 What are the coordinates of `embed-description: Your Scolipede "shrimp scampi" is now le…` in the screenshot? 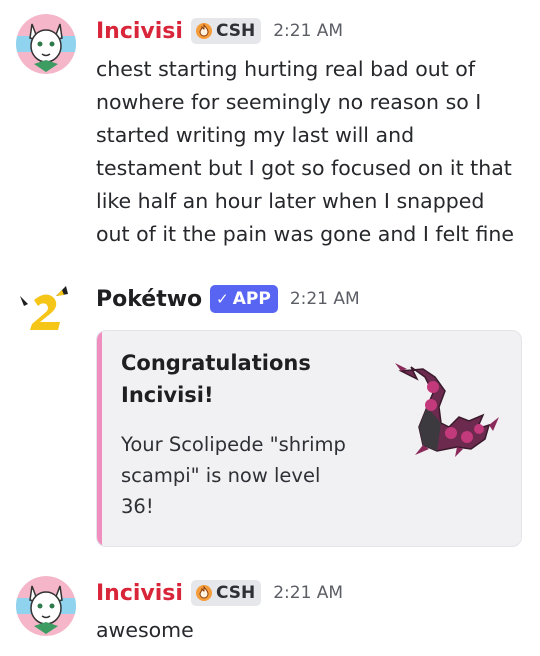 It's located at (233, 475).